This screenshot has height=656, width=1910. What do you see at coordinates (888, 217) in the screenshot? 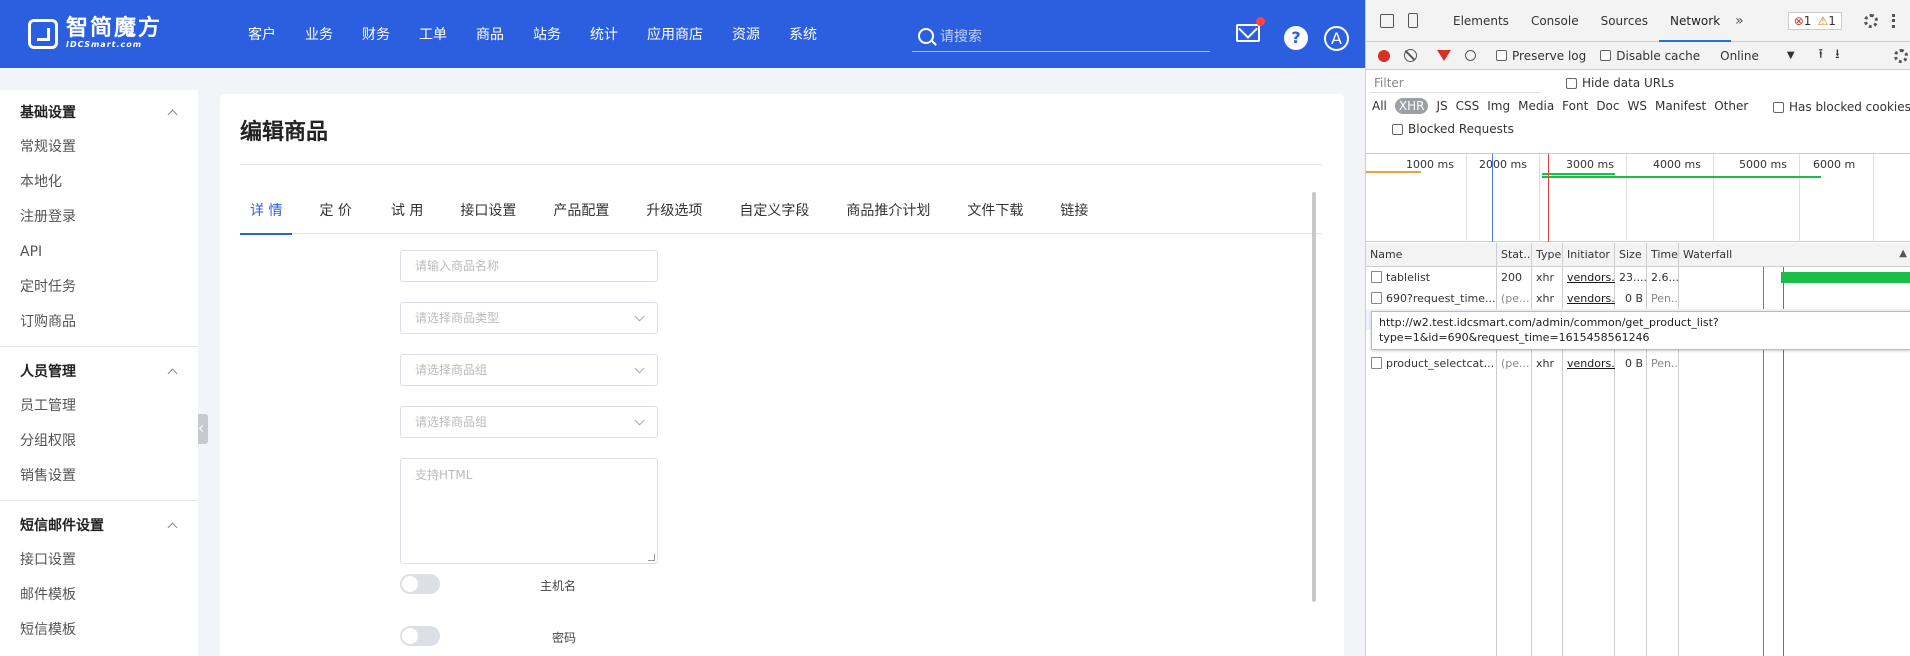
I see `tab-item: 商品推介计划` at bounding box center [888, 217].